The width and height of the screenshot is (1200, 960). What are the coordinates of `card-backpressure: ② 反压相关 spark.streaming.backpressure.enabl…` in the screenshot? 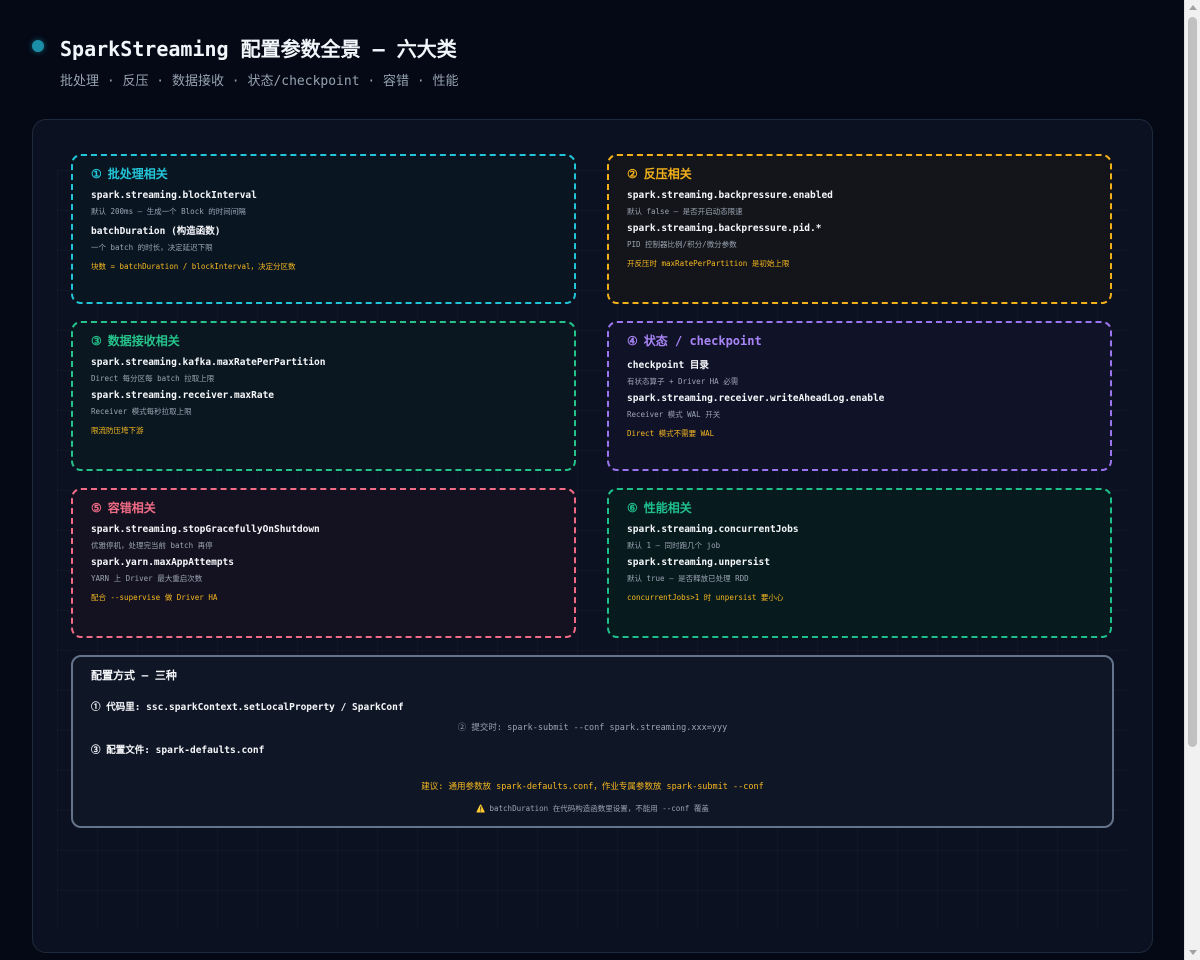 It's located at (859, 229).